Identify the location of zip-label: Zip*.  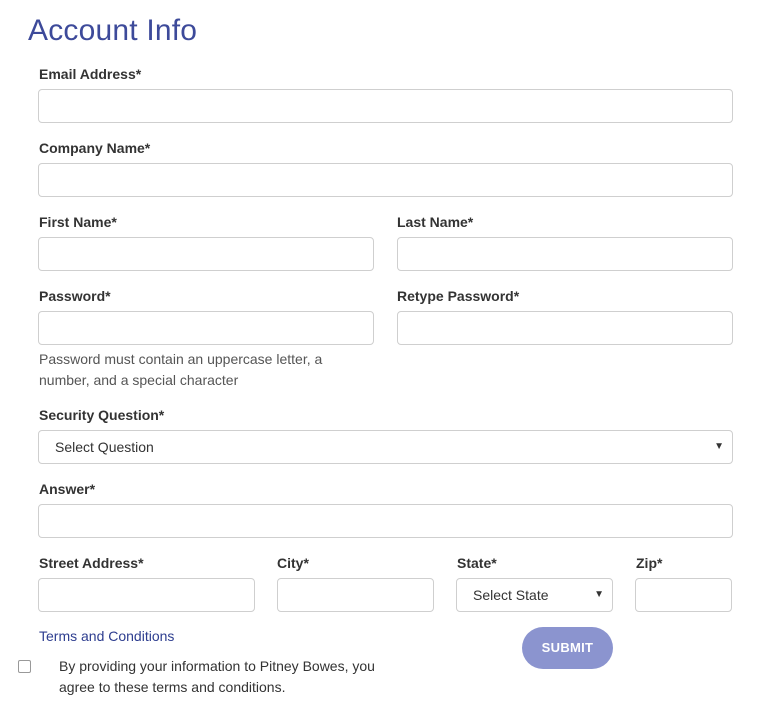
(649, 563).